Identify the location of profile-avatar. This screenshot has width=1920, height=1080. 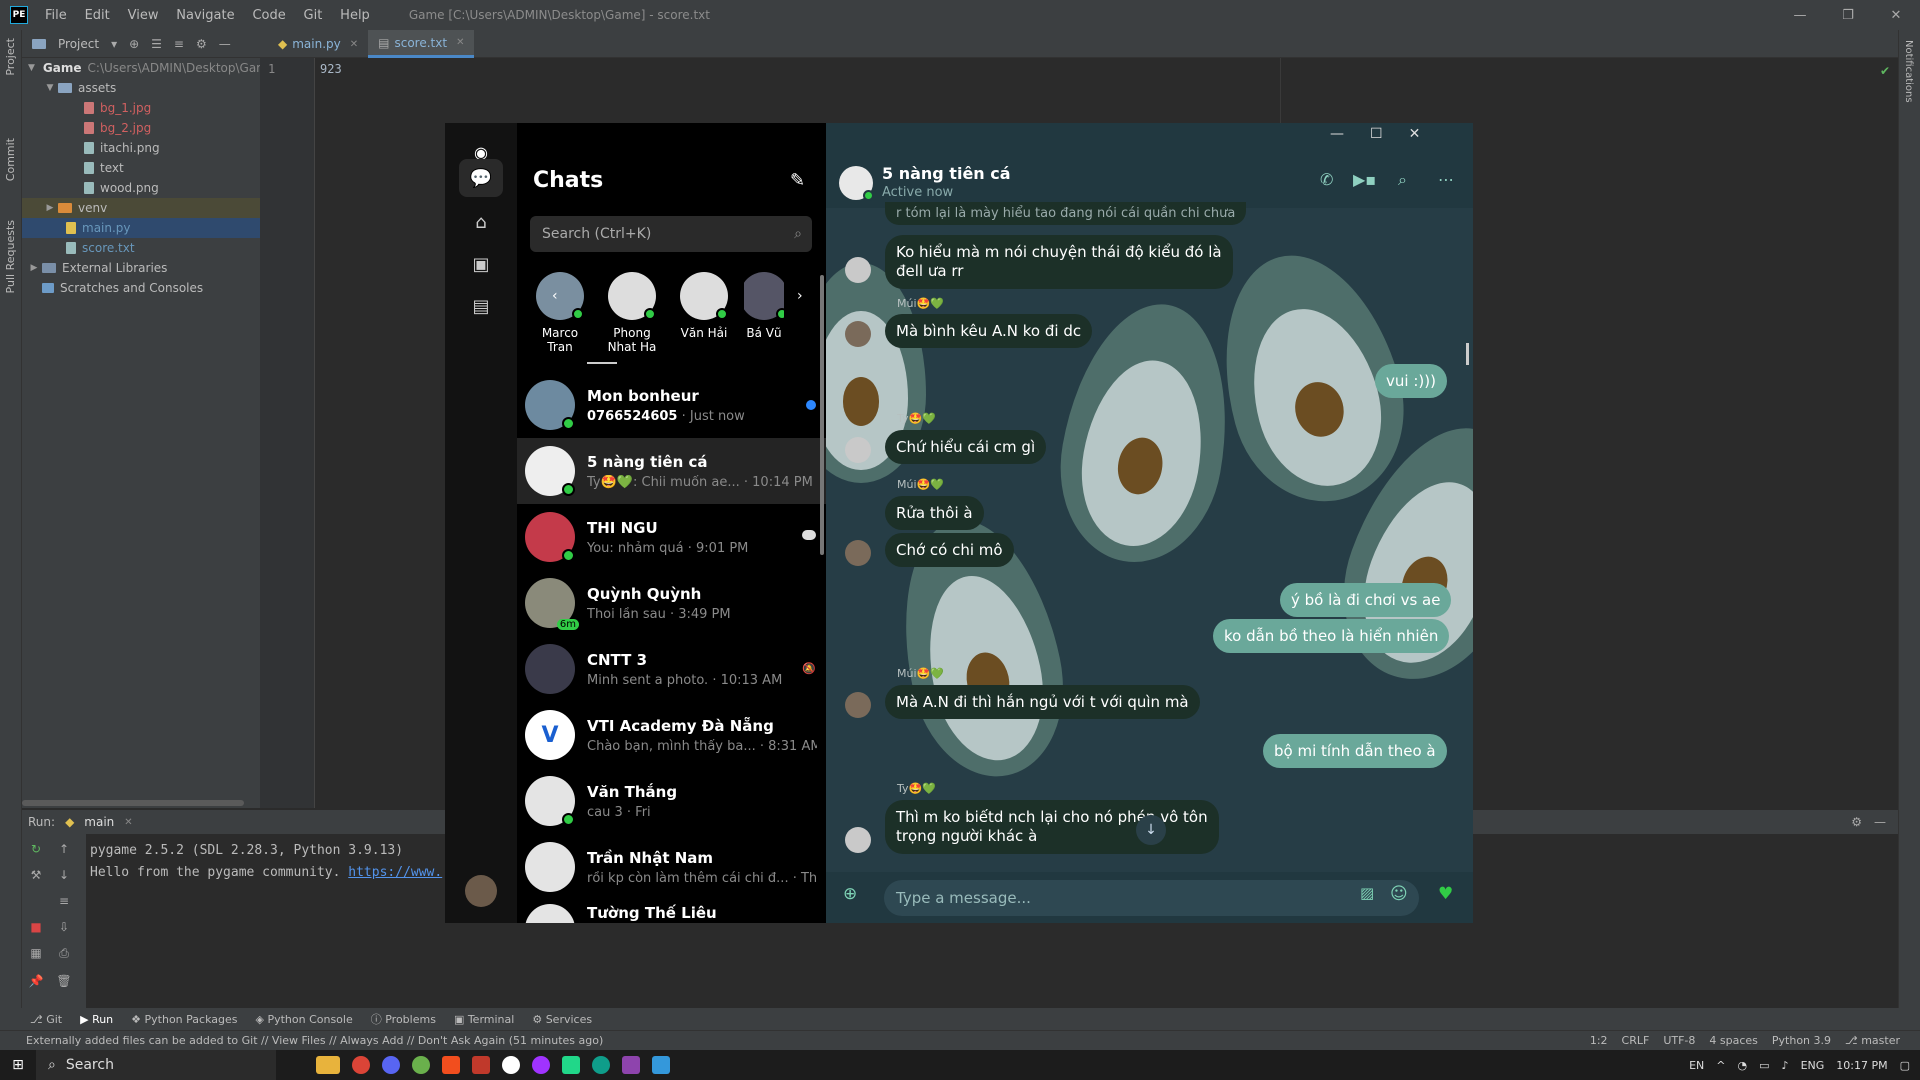
(481, 891).